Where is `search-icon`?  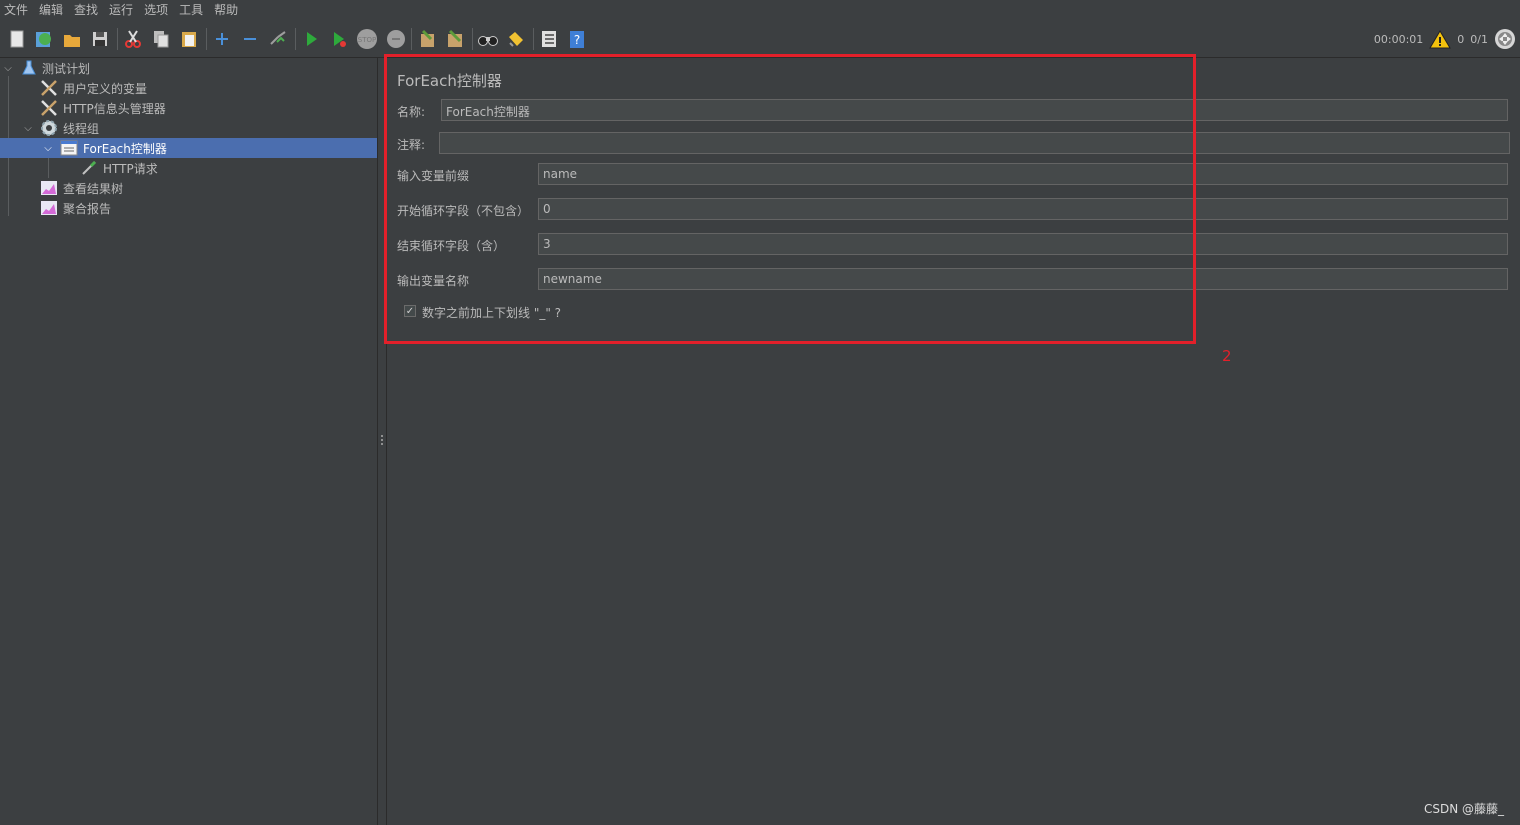 search-icon is located at coordinates (488, 41).